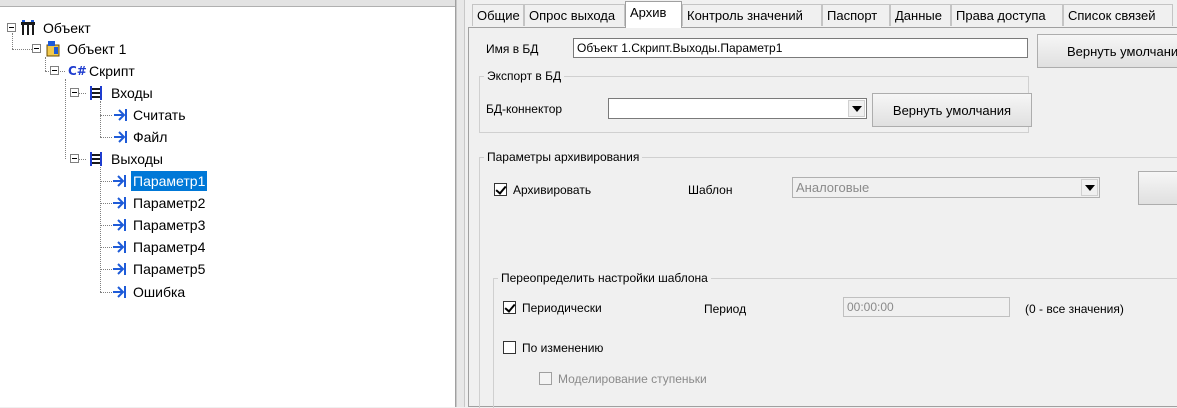 This screenshot has width=1177, height=408. I want to click on on-change-checkbox-label: По изменению, so click(563, 348).